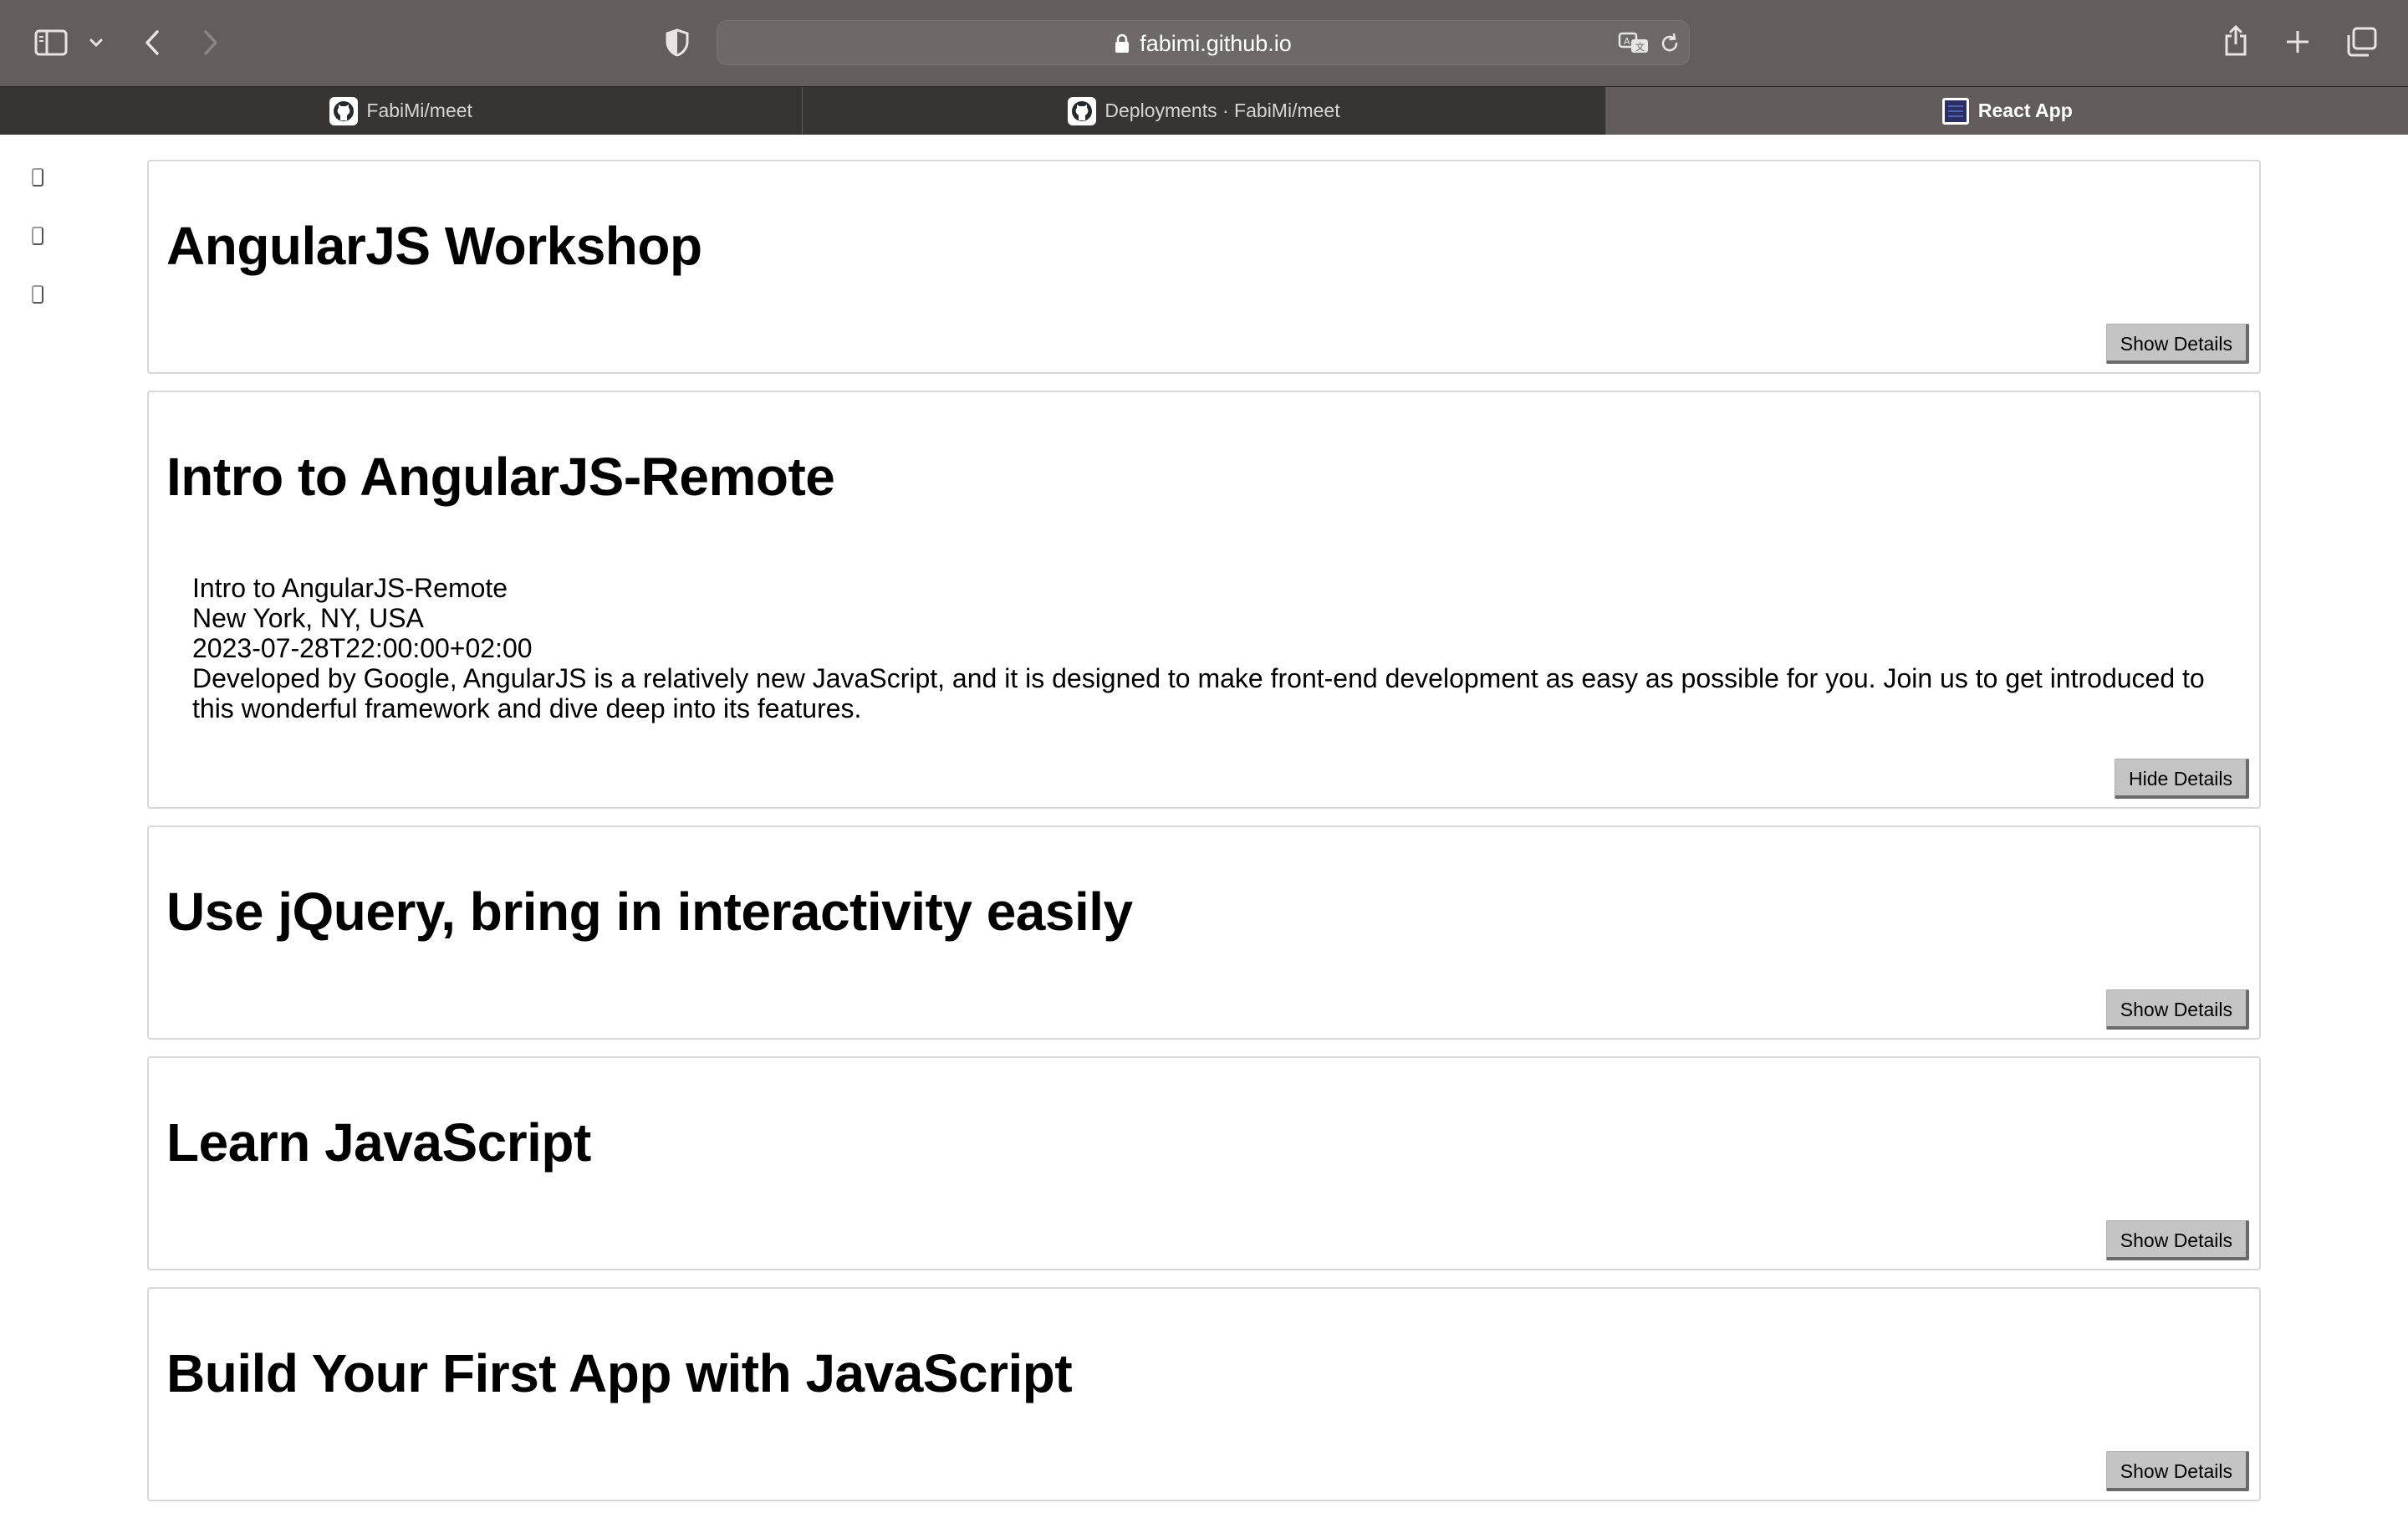 Image resolution: width=2408 pixels, height=1518 pixels. I want to click on address-bar: fabimi.github.io A文, so click(1204, 42).